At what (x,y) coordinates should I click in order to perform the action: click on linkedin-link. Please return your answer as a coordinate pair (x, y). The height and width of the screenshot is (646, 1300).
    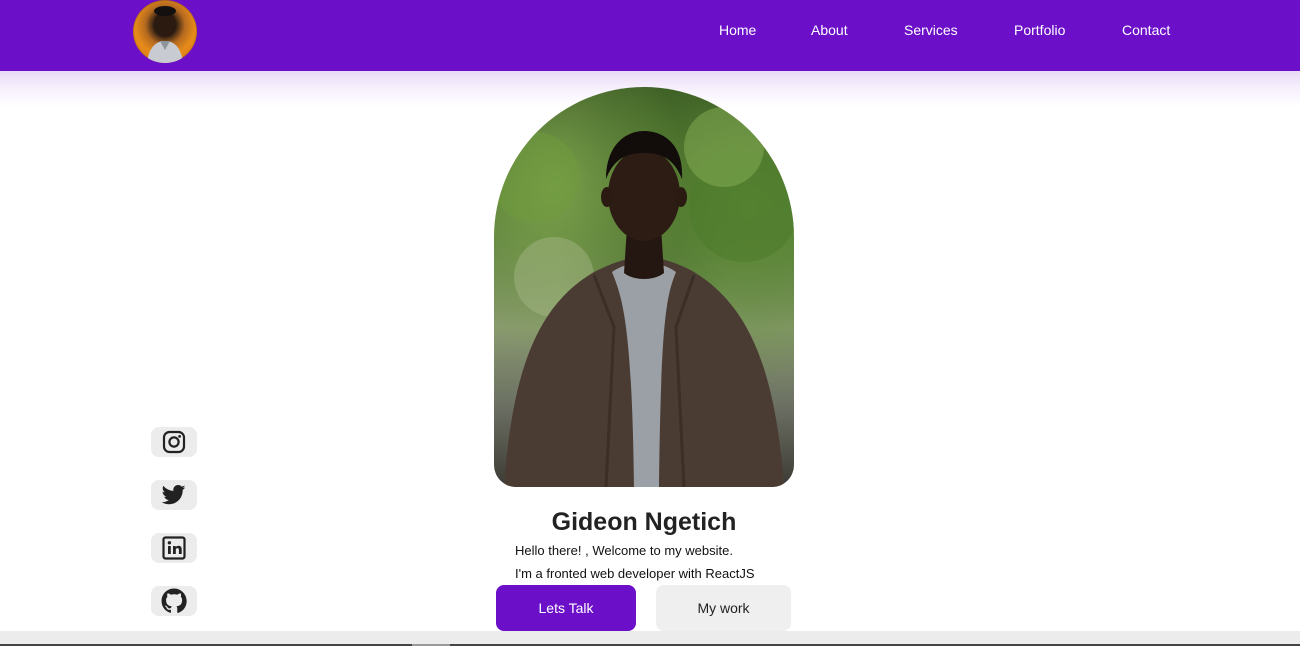
    Looking at the image, I should click on (174, 548).